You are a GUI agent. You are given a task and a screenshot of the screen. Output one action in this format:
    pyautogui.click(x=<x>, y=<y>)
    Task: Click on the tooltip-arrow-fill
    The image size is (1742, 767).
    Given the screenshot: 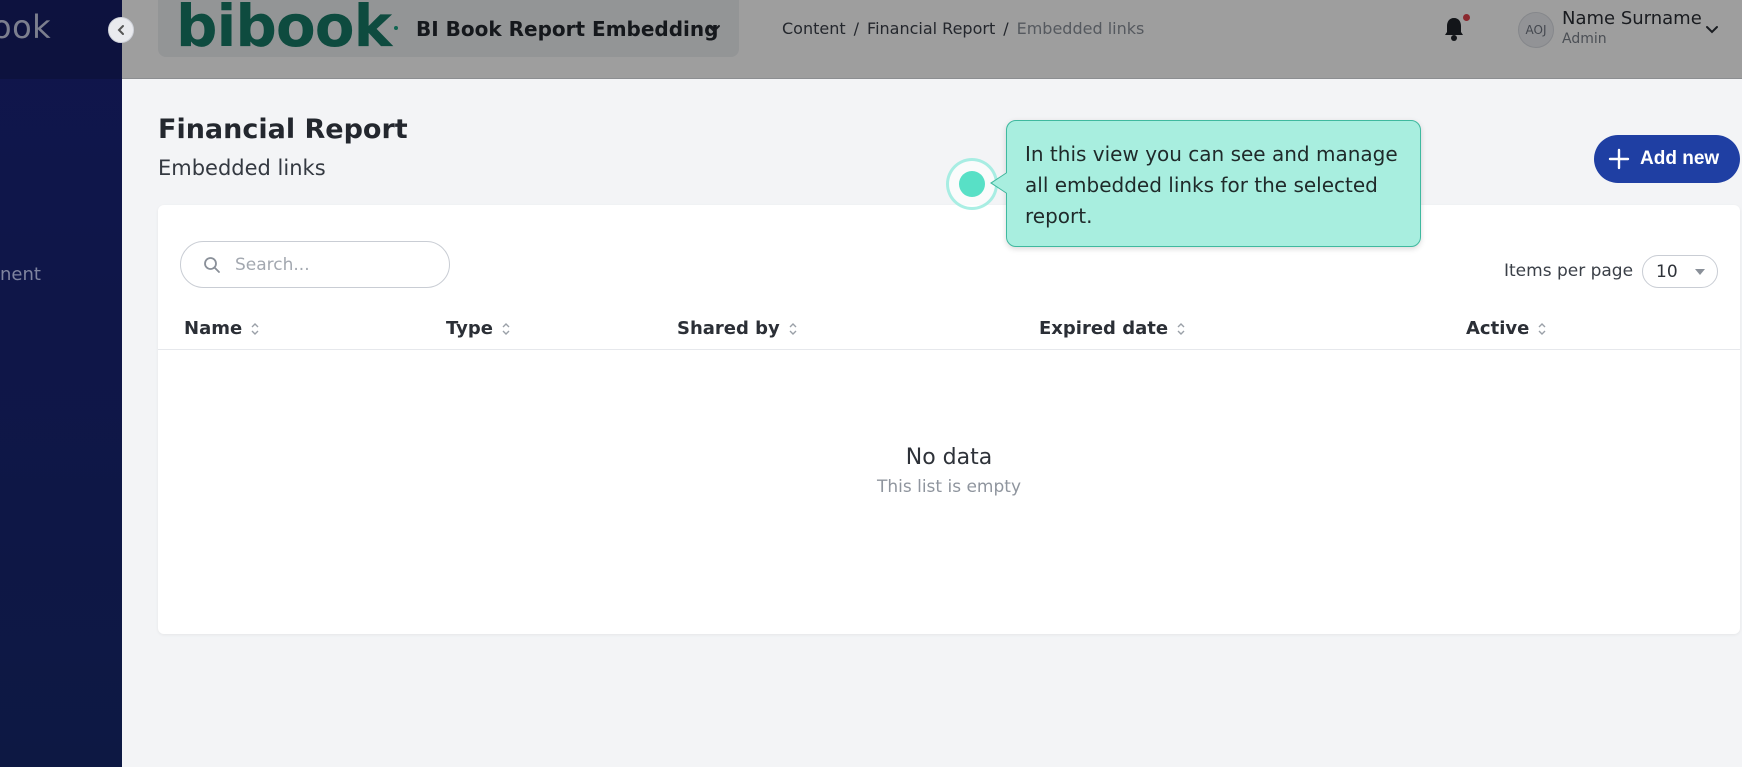 What is the action you would take?
    pyautogui.click(x=999, y=183)
    